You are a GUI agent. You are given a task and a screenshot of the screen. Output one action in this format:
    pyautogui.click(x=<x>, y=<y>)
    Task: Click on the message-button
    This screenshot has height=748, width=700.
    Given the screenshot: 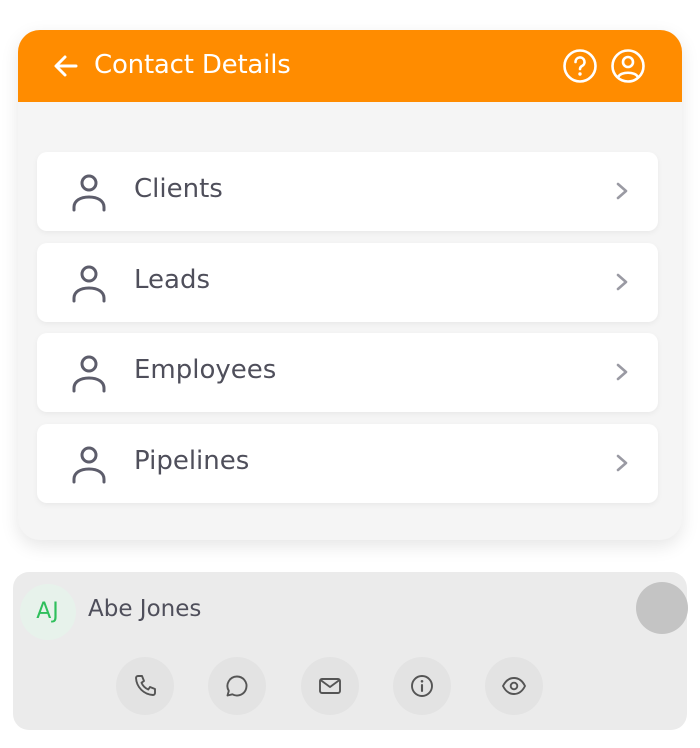 What is the action you would take?
    pyautogui.click(x=237, y=686)
    